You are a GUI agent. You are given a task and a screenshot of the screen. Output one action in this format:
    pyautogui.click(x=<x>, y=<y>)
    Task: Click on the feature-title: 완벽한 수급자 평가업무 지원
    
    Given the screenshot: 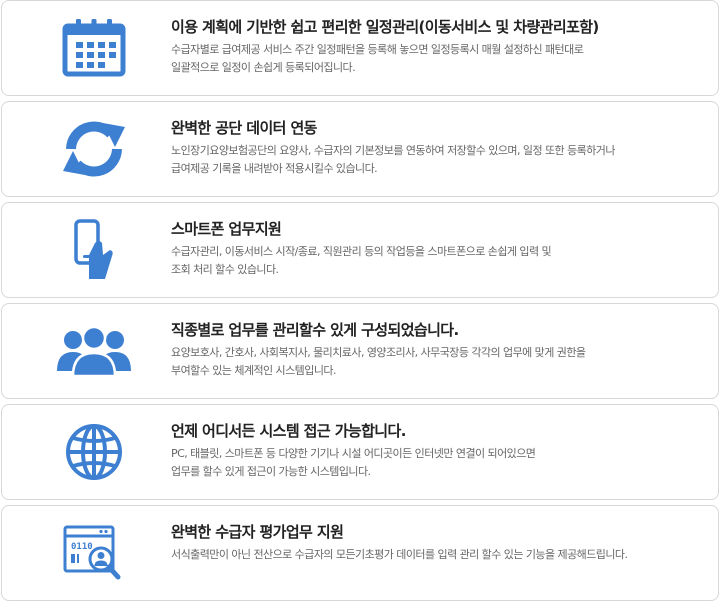 What is the action you would take?
    pyautogui.click(x=257, y=532)
    